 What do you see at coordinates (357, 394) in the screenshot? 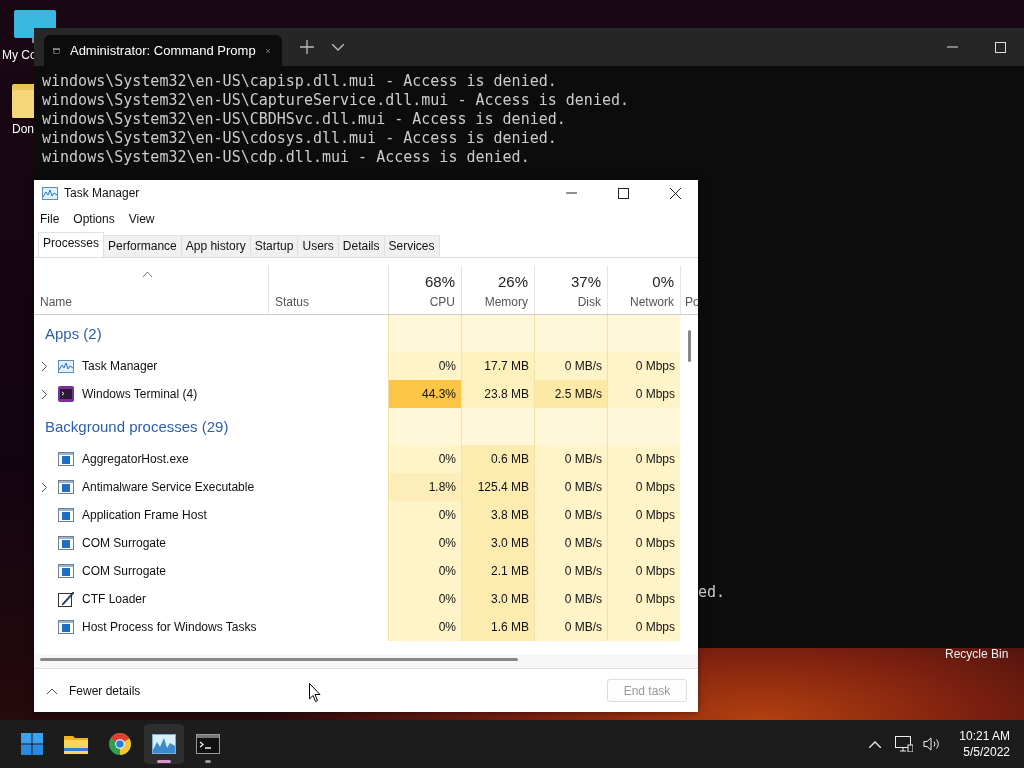
I see `process-row: Windows Terminal (4) 44.3% 23.8 MB 2.5 MB/s 0 Mbps` at bounding box center [357, 394].